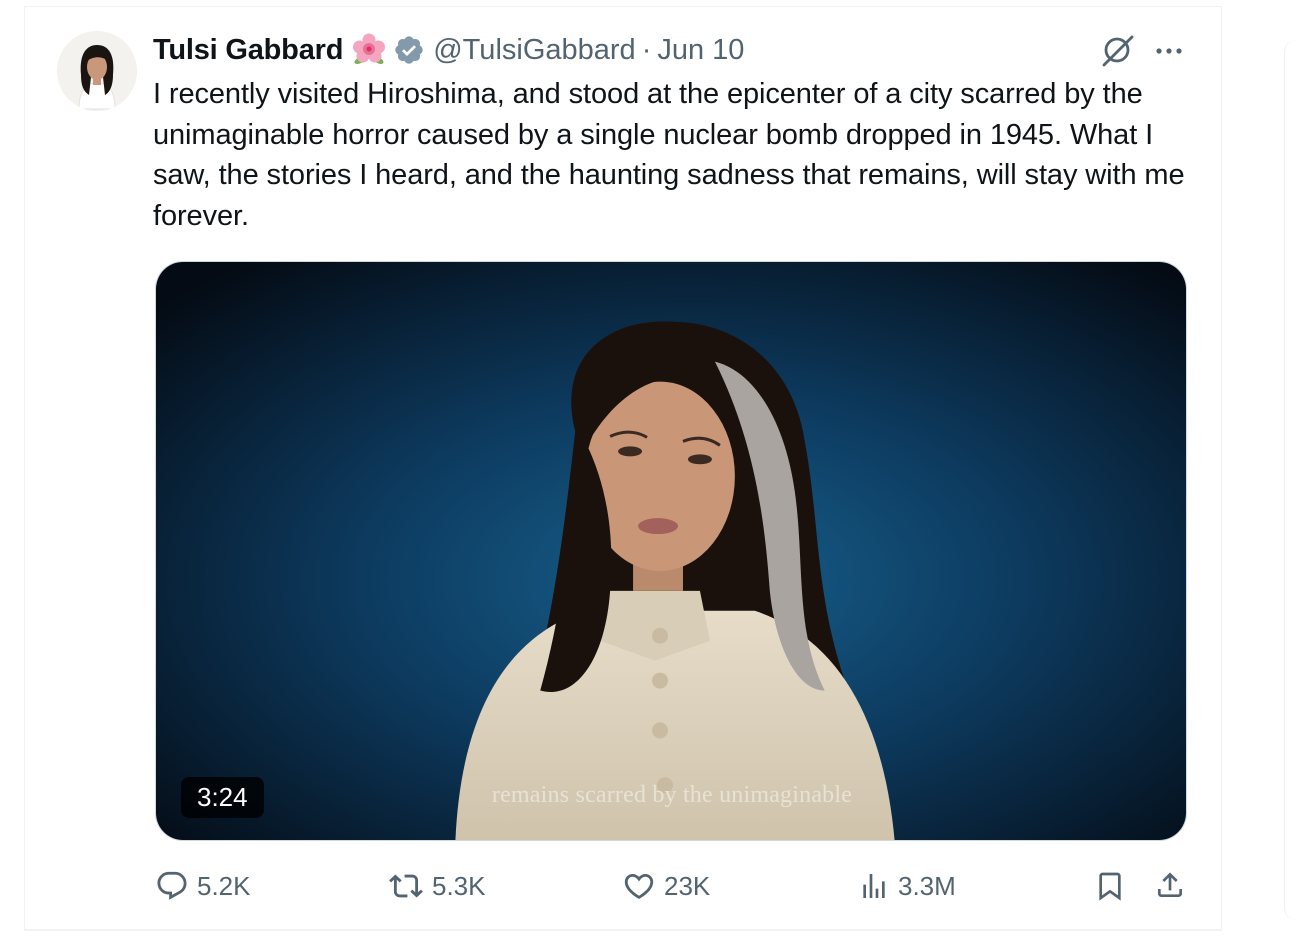  I want to click on avatar-photo, so click(97, 71).